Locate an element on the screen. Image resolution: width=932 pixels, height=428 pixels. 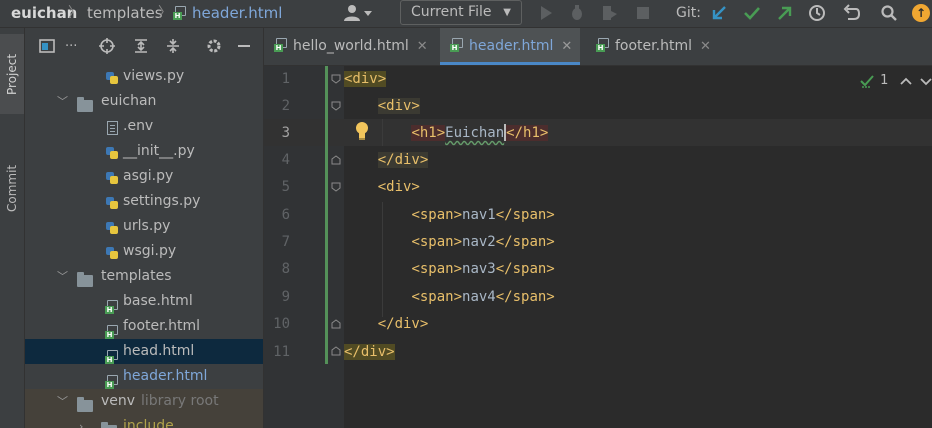
stop-icon is located at coordinates (643, 13).